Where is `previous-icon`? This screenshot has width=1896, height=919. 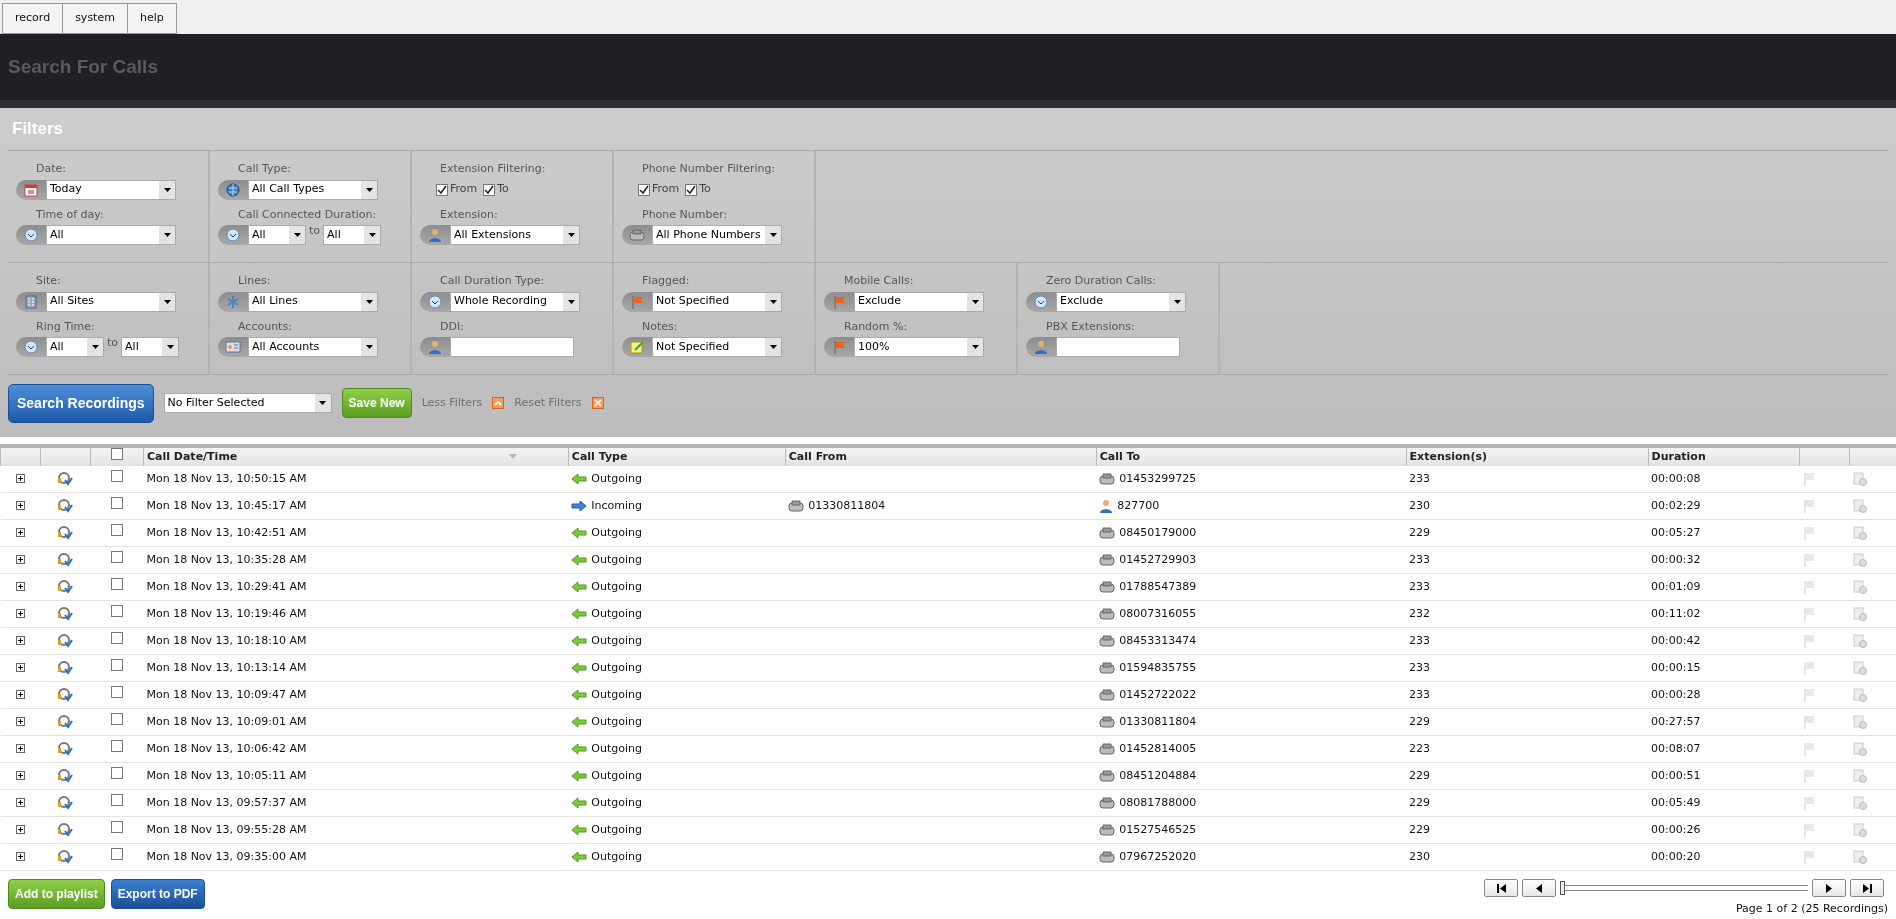
previous-icon is located at coordinates (1539, 888).